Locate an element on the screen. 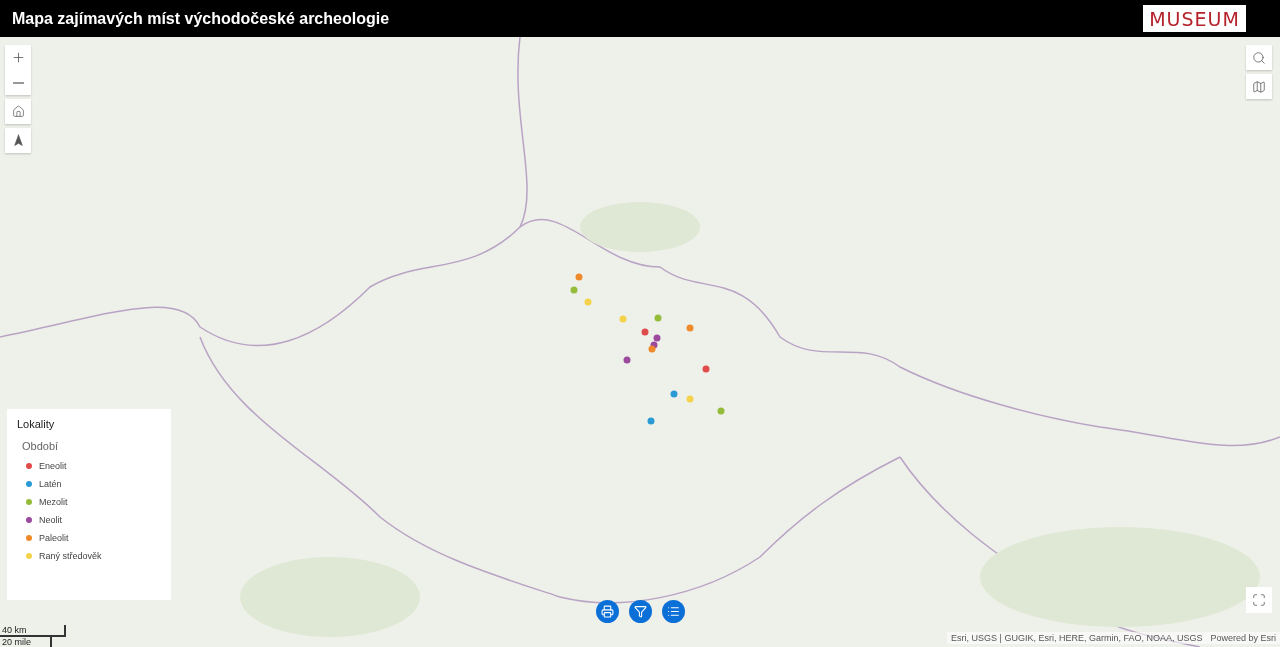  print-button is located at coordinates (607, 611).